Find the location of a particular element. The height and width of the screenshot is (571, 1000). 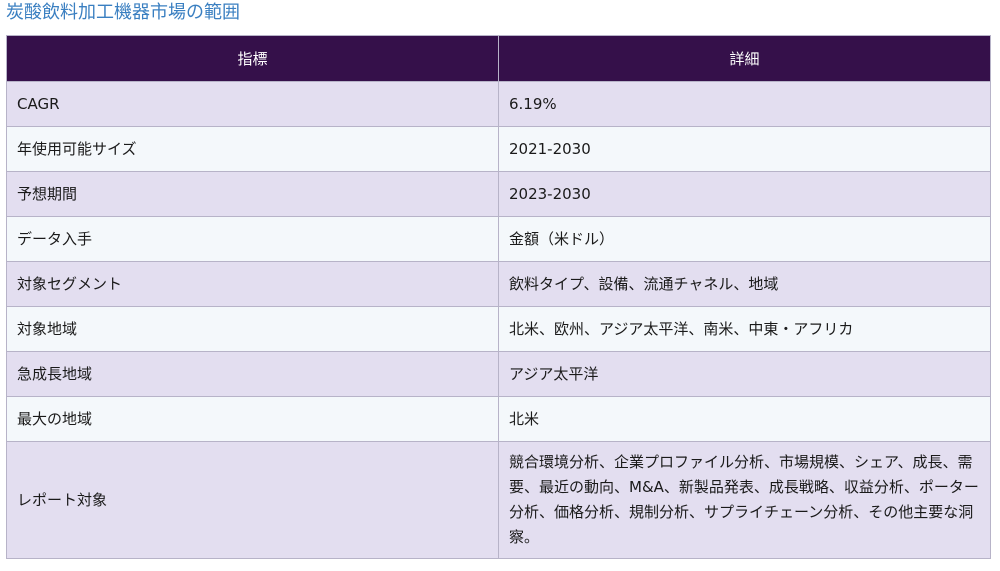

table-row: 対象セグメント 飲料タイプ、設備、流通チャネル、地域 is located at coordinates (498, 284).